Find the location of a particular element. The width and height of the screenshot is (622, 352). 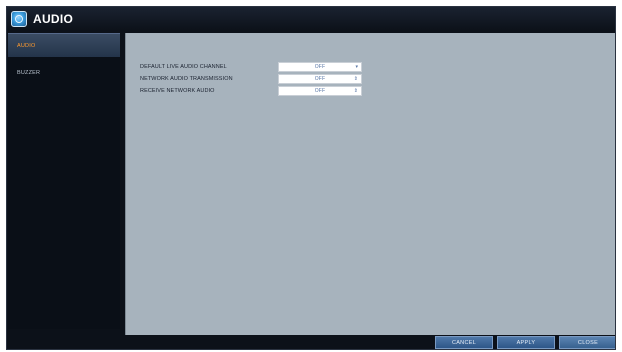

receive-network-audio-select: OFF ⇕ is located at coordinates (320, 90).